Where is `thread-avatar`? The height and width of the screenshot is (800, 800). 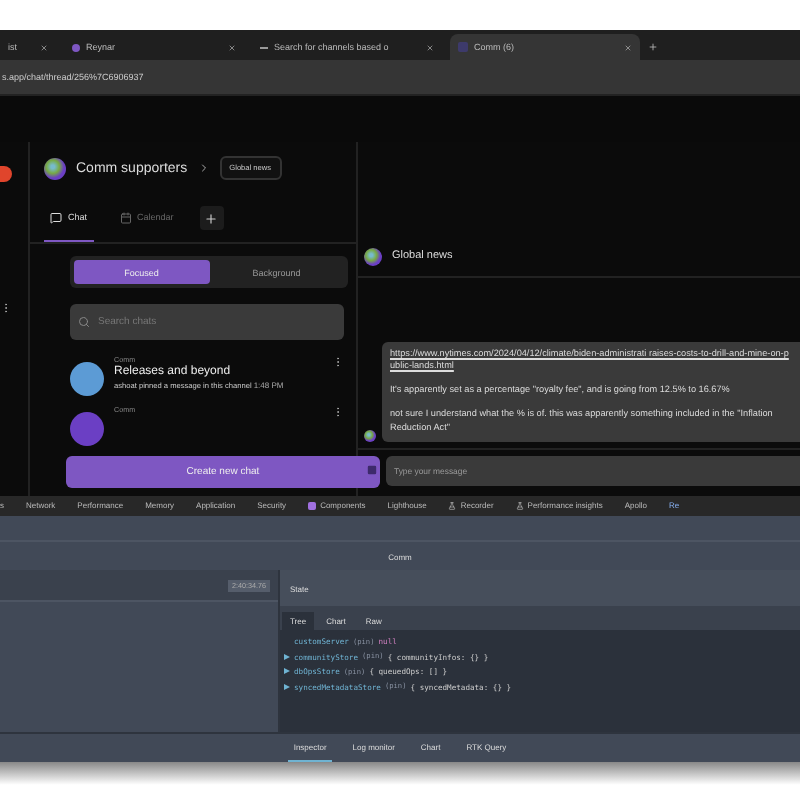
thread-avatar is located at coordinates (373, 256).